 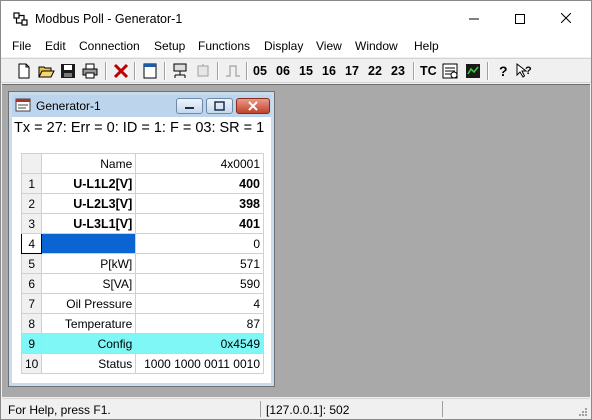 I want to click on row-name: Config, so click(x=89, y=343).